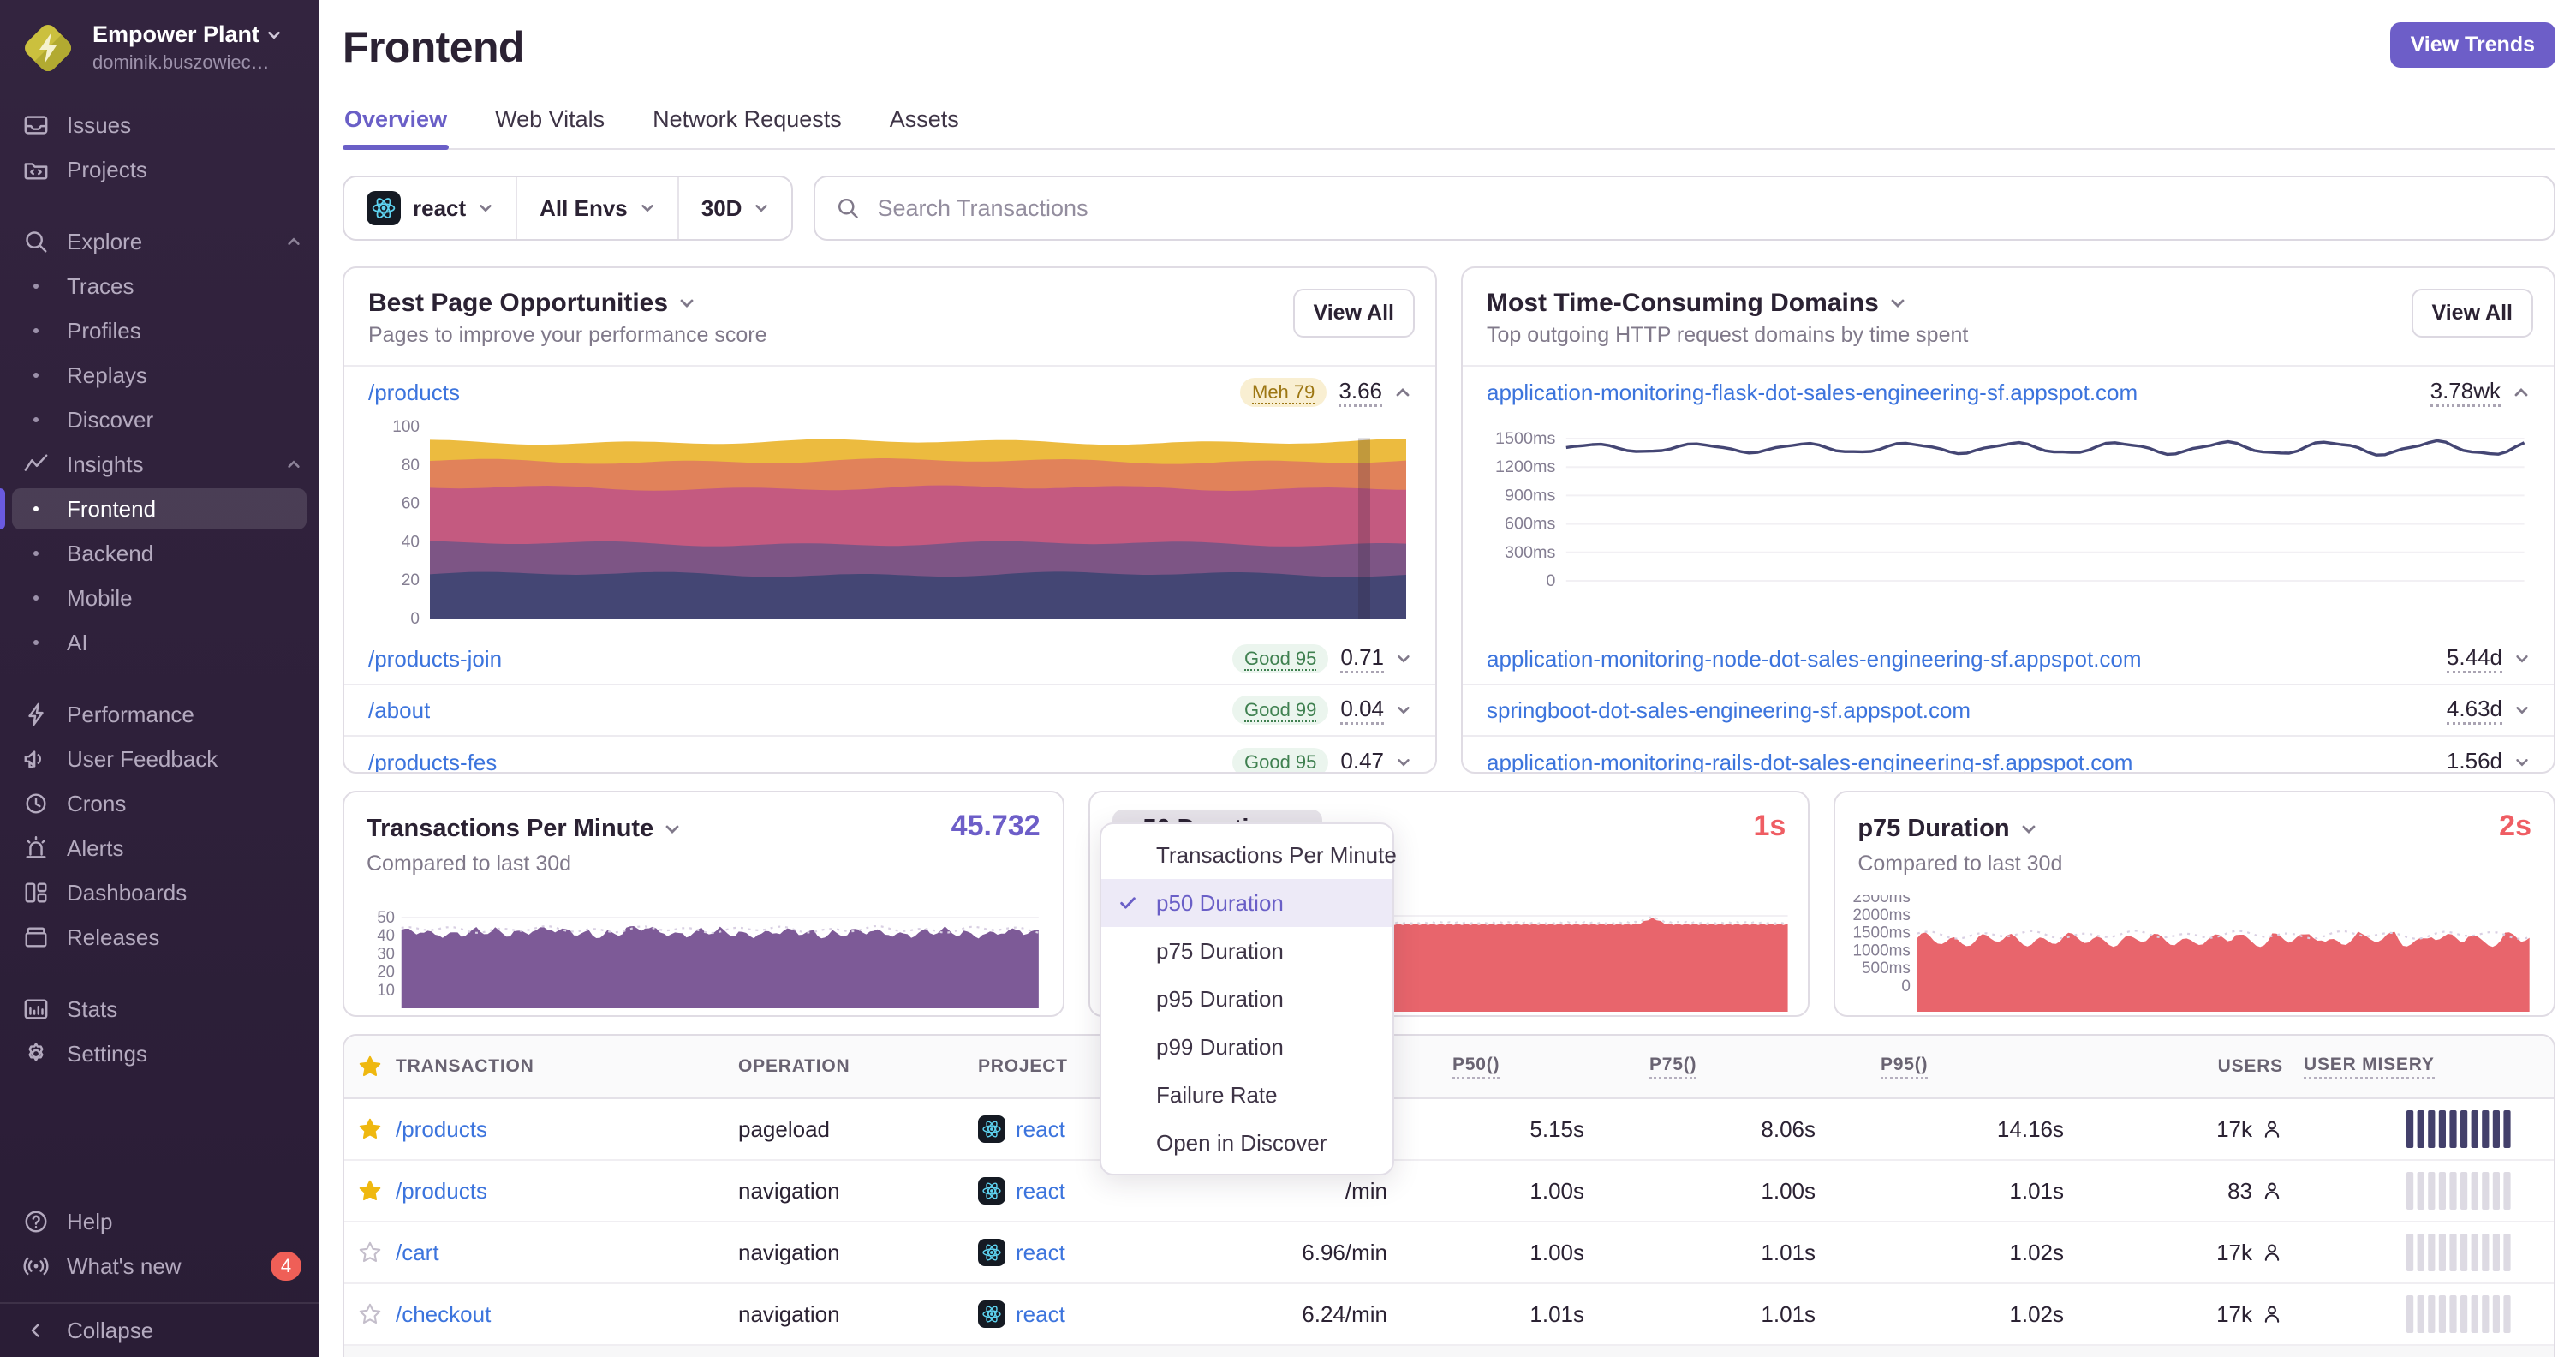 The width and height of the screenshot is (2576, 1357). Describe the element at coordinates (567, 1067) in the screenshot. I see `column-header-transaction: TRANSACTION` at that location.